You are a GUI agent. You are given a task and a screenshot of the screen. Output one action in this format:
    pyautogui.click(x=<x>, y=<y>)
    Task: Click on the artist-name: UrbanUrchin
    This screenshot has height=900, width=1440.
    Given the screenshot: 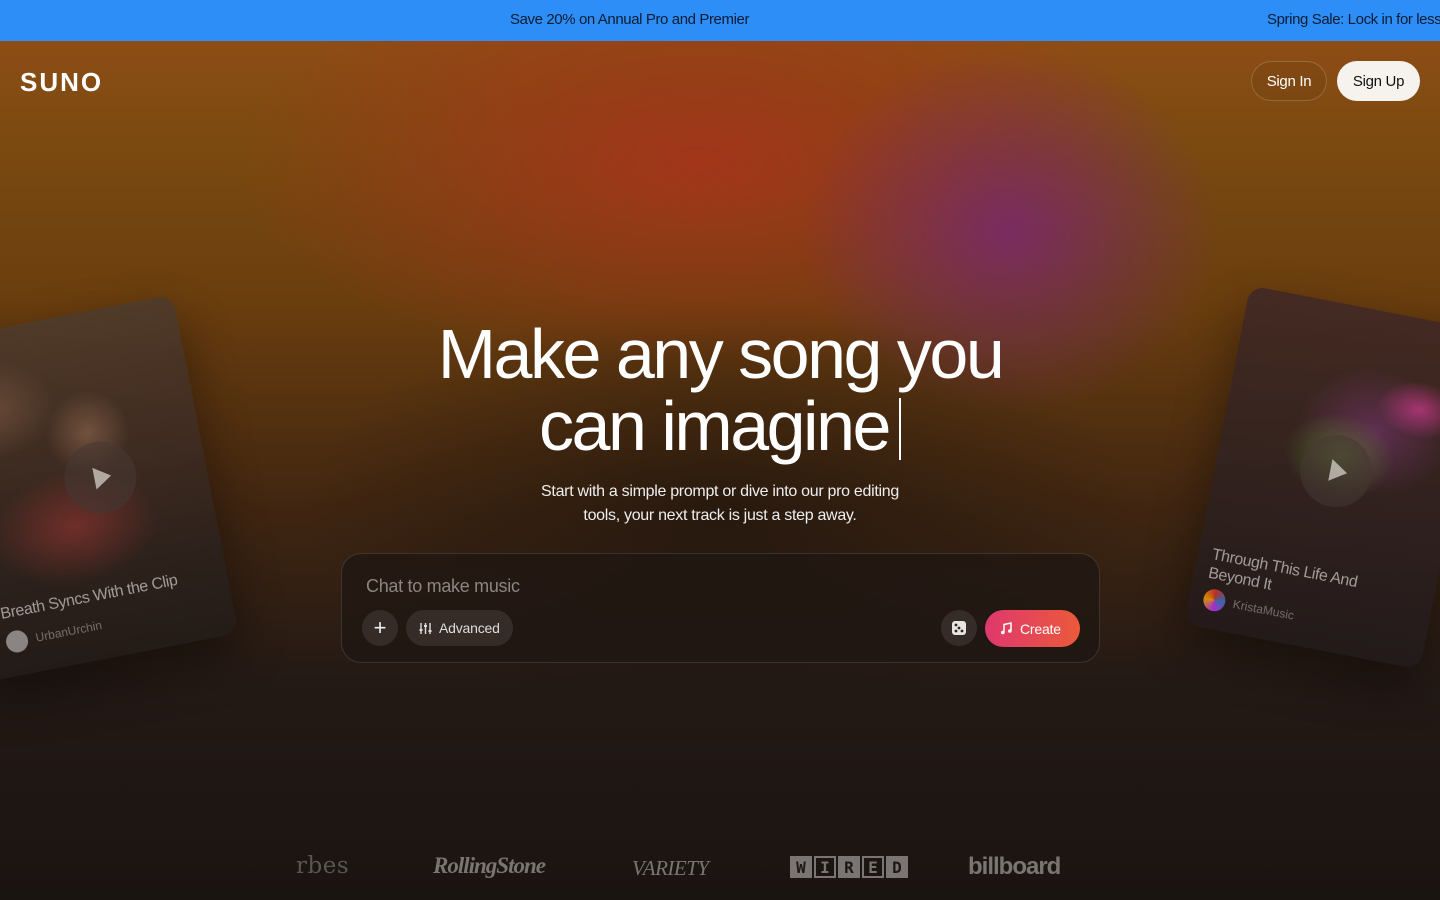 What is the action you would take?
    pyautogui.click(x=69, y=631)
    